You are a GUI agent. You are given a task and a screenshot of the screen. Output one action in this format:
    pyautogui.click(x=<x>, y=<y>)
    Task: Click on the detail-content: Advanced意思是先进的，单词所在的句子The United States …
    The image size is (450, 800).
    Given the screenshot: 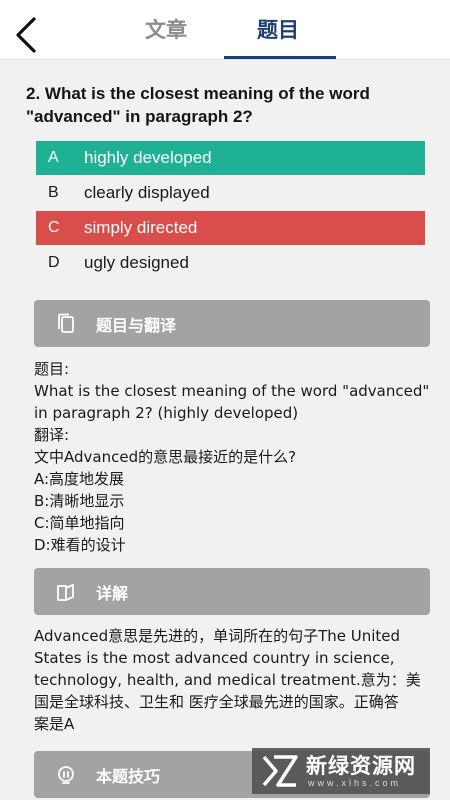 What is the action you would take?
    pyautogui.click(x=234, y=680)
    